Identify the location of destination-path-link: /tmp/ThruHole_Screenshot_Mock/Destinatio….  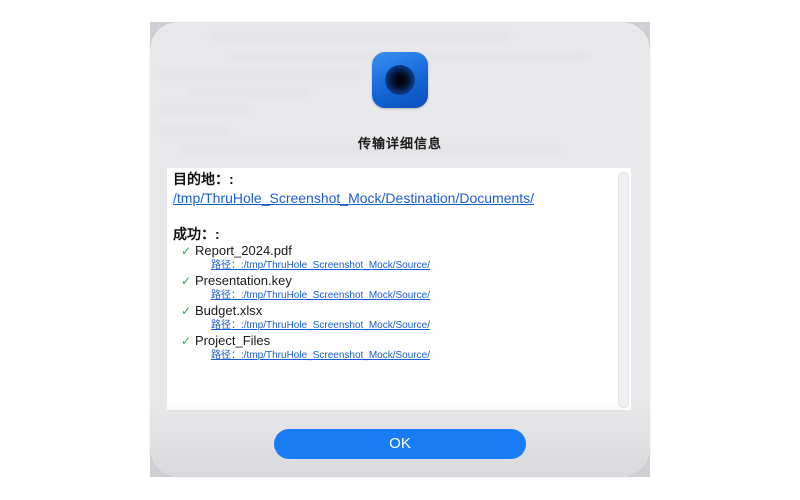
(393, 198).